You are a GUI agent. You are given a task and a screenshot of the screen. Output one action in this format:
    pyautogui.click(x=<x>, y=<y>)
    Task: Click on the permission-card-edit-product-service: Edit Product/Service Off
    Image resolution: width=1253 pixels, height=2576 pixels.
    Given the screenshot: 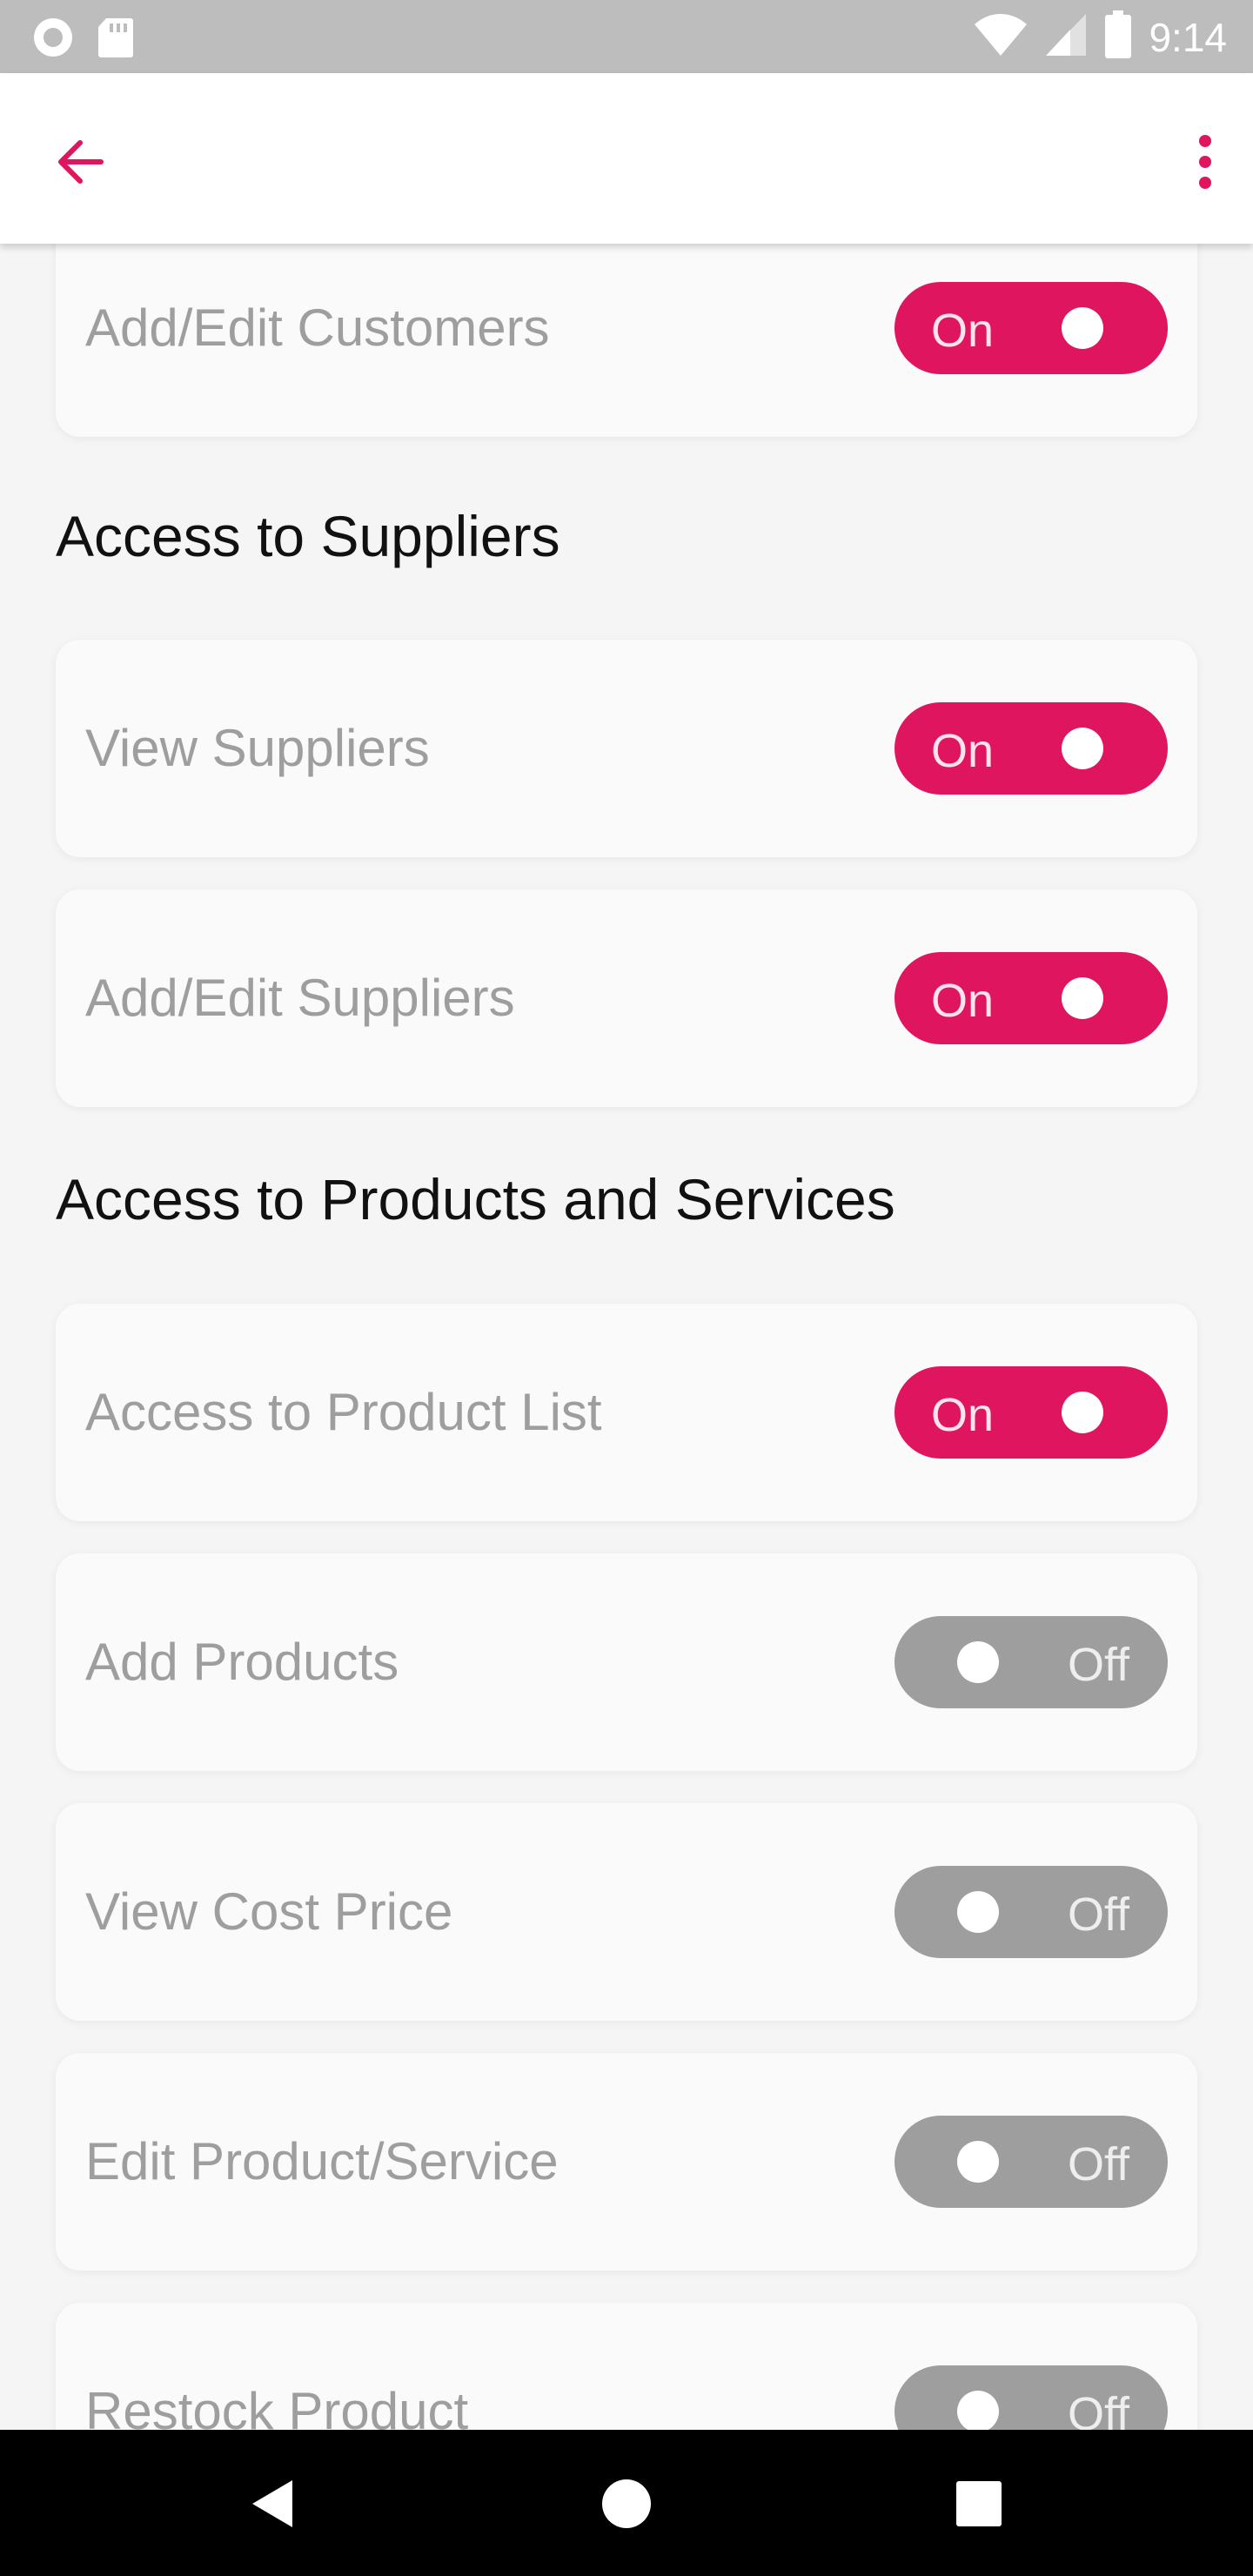 What is the action you would take?
    pyautogui.click(x=626, y=2162)
    